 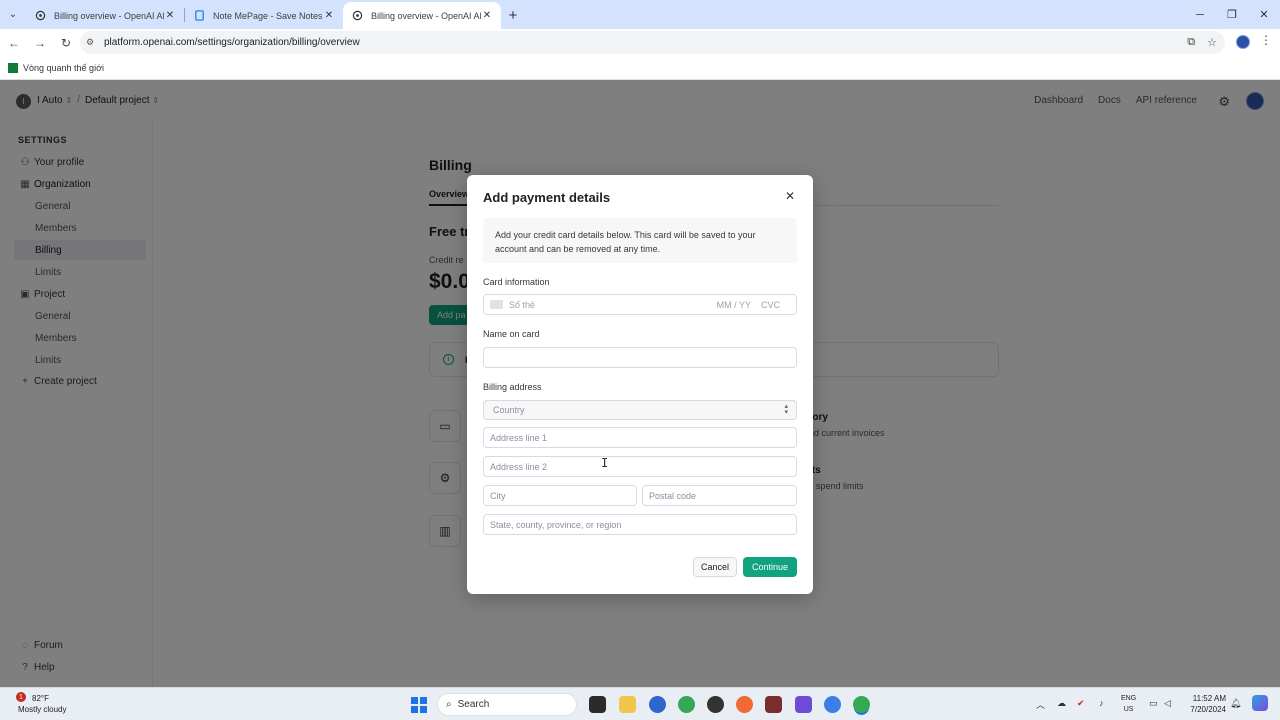 What do you see at coordinates (786, 409) in the screenshot?
I see `updown-chevron-icon: ▴ ▾` at bounding box center [786, 409].